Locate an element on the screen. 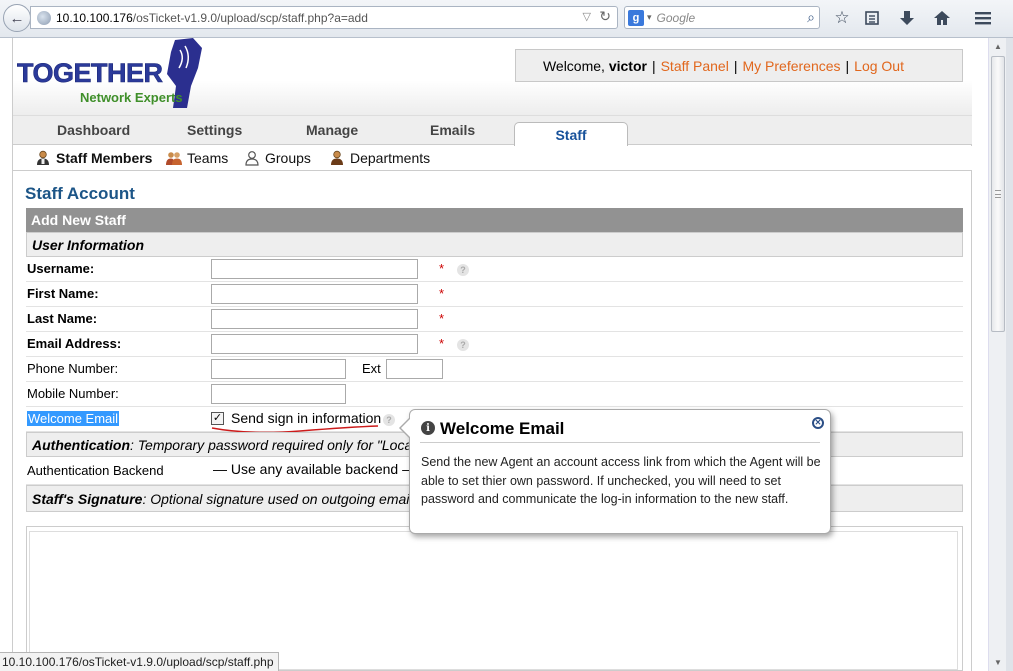 Image resolution: width=1013 pixels, height=671 pixels. mobile-input is located at coordinates (278, 394).